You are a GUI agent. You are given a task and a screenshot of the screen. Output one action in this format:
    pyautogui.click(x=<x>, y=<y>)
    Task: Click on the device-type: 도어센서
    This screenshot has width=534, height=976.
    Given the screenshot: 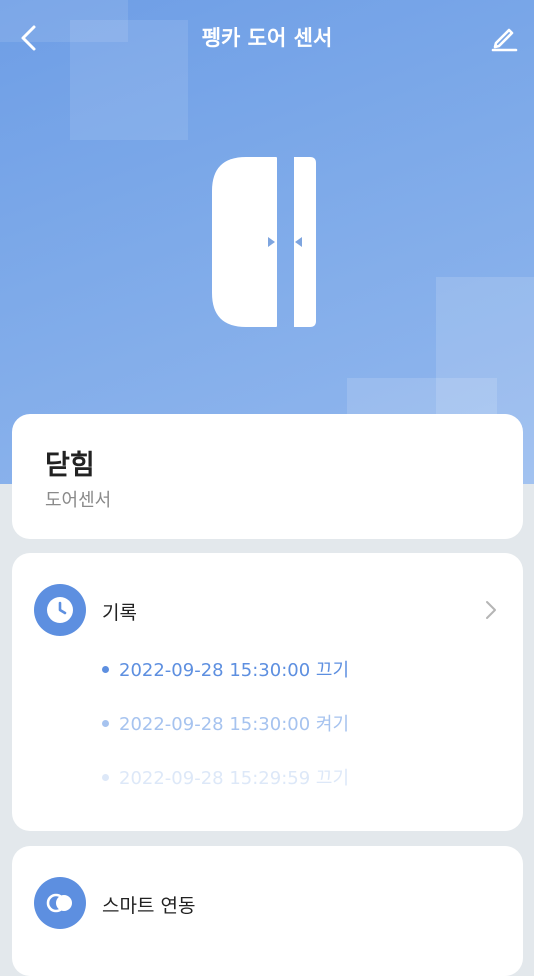 What is the action you would take?
    pyautogui.click(x=78, y=500)
    